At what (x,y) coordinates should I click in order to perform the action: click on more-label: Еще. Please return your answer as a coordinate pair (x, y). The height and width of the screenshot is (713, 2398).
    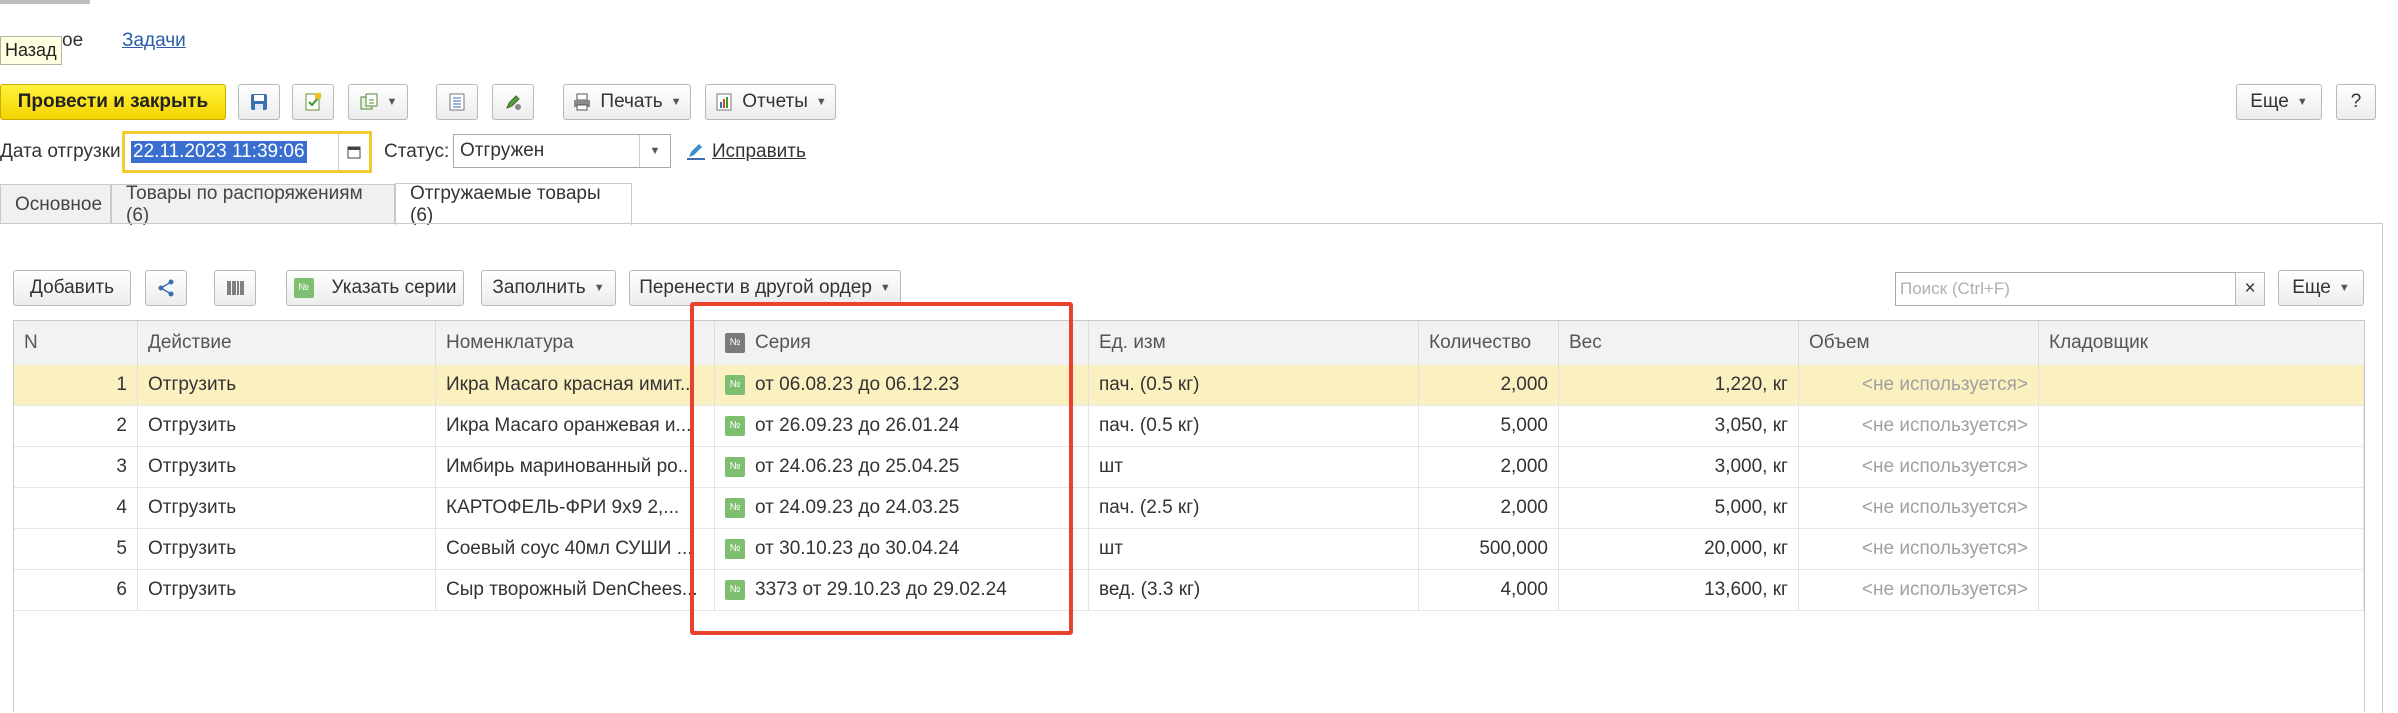
    Looking at the image, I should click on (2269, 101).